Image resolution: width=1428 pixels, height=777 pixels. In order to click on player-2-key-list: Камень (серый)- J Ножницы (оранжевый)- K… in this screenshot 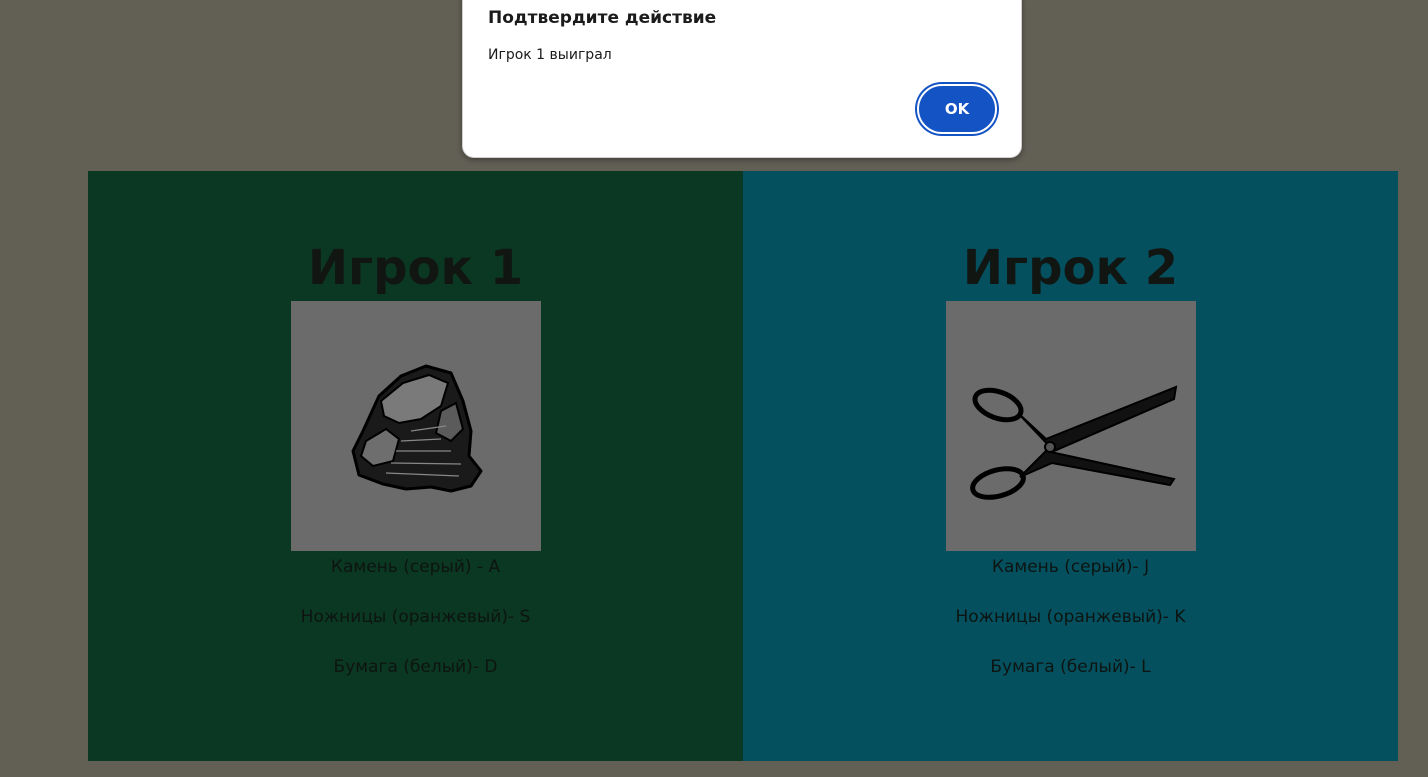, I will do `click(1071, 630)`.